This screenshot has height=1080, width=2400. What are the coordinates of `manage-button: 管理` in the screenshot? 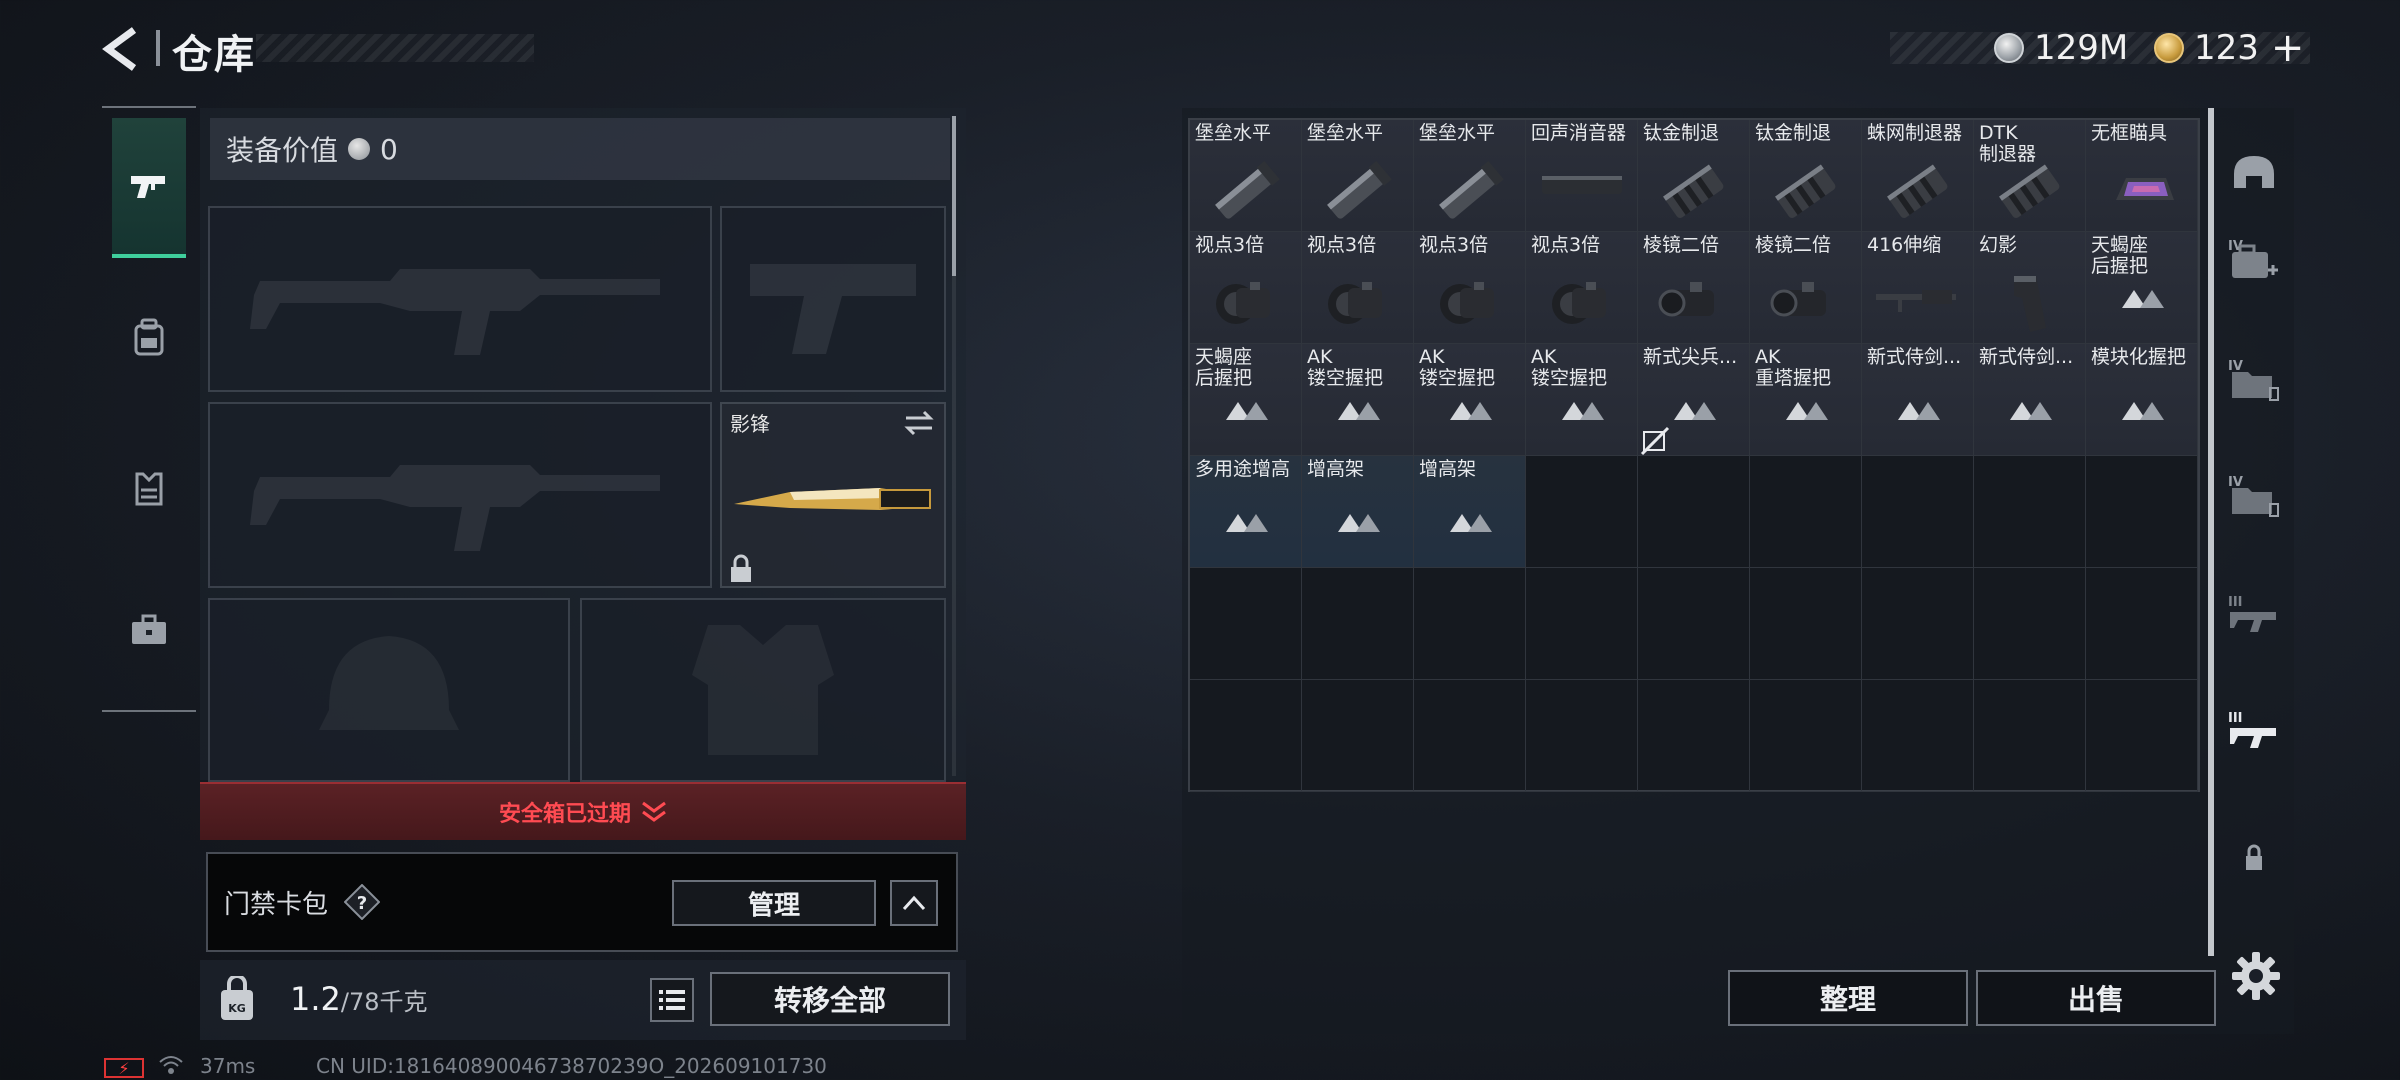 It's located at (774, 903).